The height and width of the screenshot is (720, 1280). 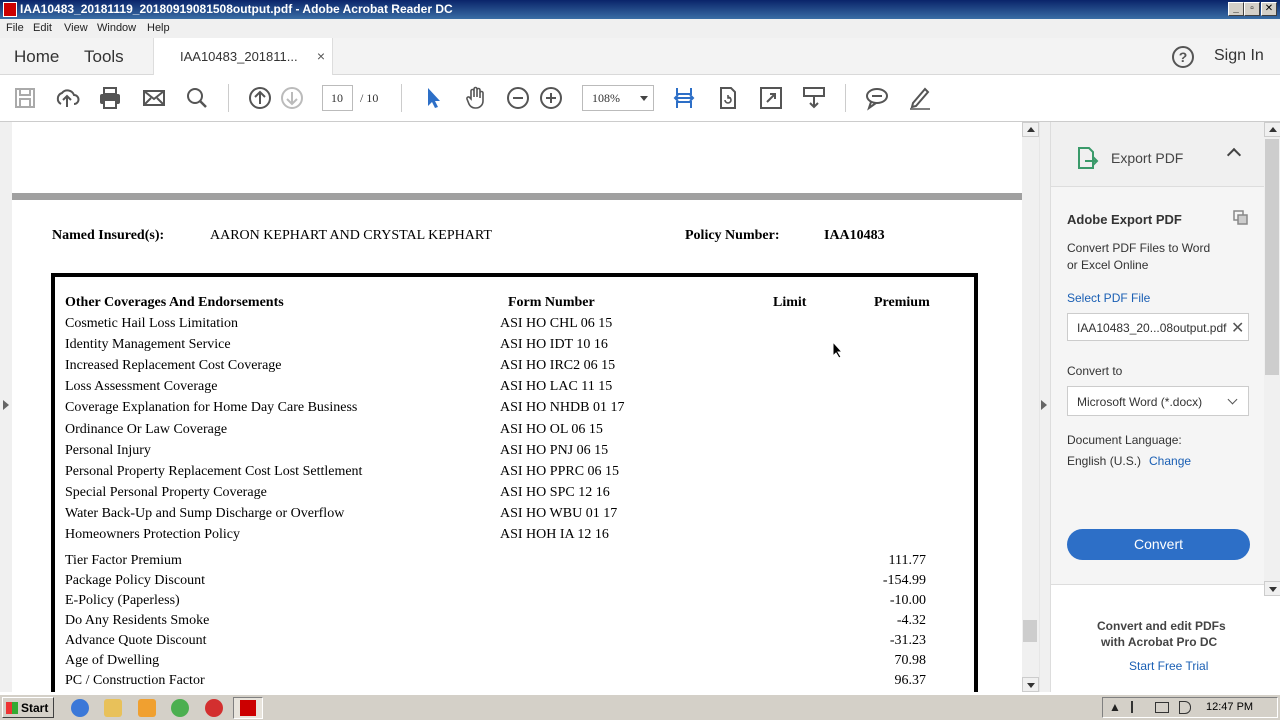 I want to click on taskbar-acrobat-button, so click(x=248, y=708).